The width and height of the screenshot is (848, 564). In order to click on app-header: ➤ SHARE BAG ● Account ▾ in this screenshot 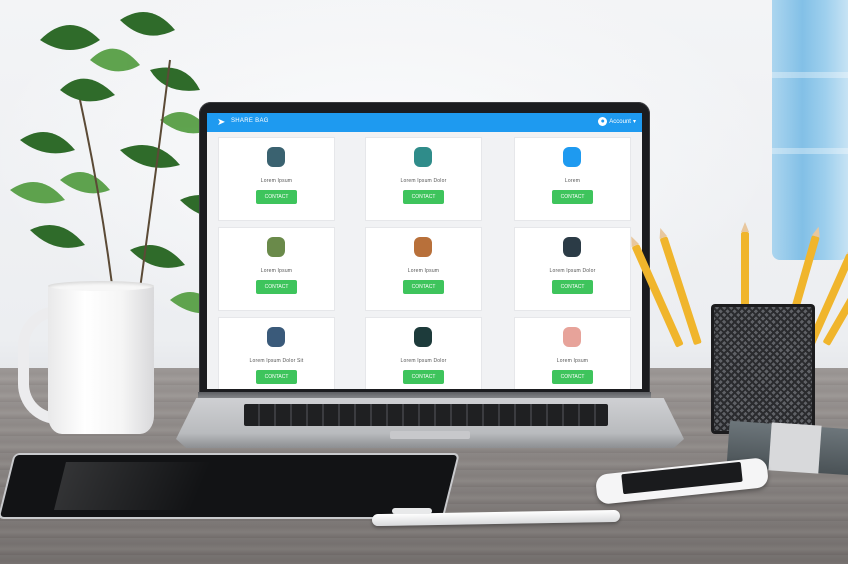, I will do `click(424, 122)`.